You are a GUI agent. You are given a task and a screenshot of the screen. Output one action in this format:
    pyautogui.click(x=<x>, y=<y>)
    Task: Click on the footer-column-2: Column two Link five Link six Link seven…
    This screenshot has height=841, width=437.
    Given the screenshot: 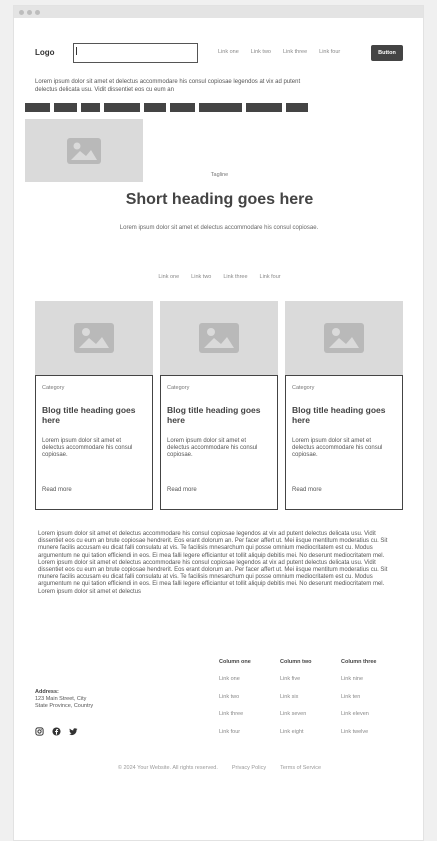 What is the action you would take?
    pyautogui.click(x=309, y=702)
    